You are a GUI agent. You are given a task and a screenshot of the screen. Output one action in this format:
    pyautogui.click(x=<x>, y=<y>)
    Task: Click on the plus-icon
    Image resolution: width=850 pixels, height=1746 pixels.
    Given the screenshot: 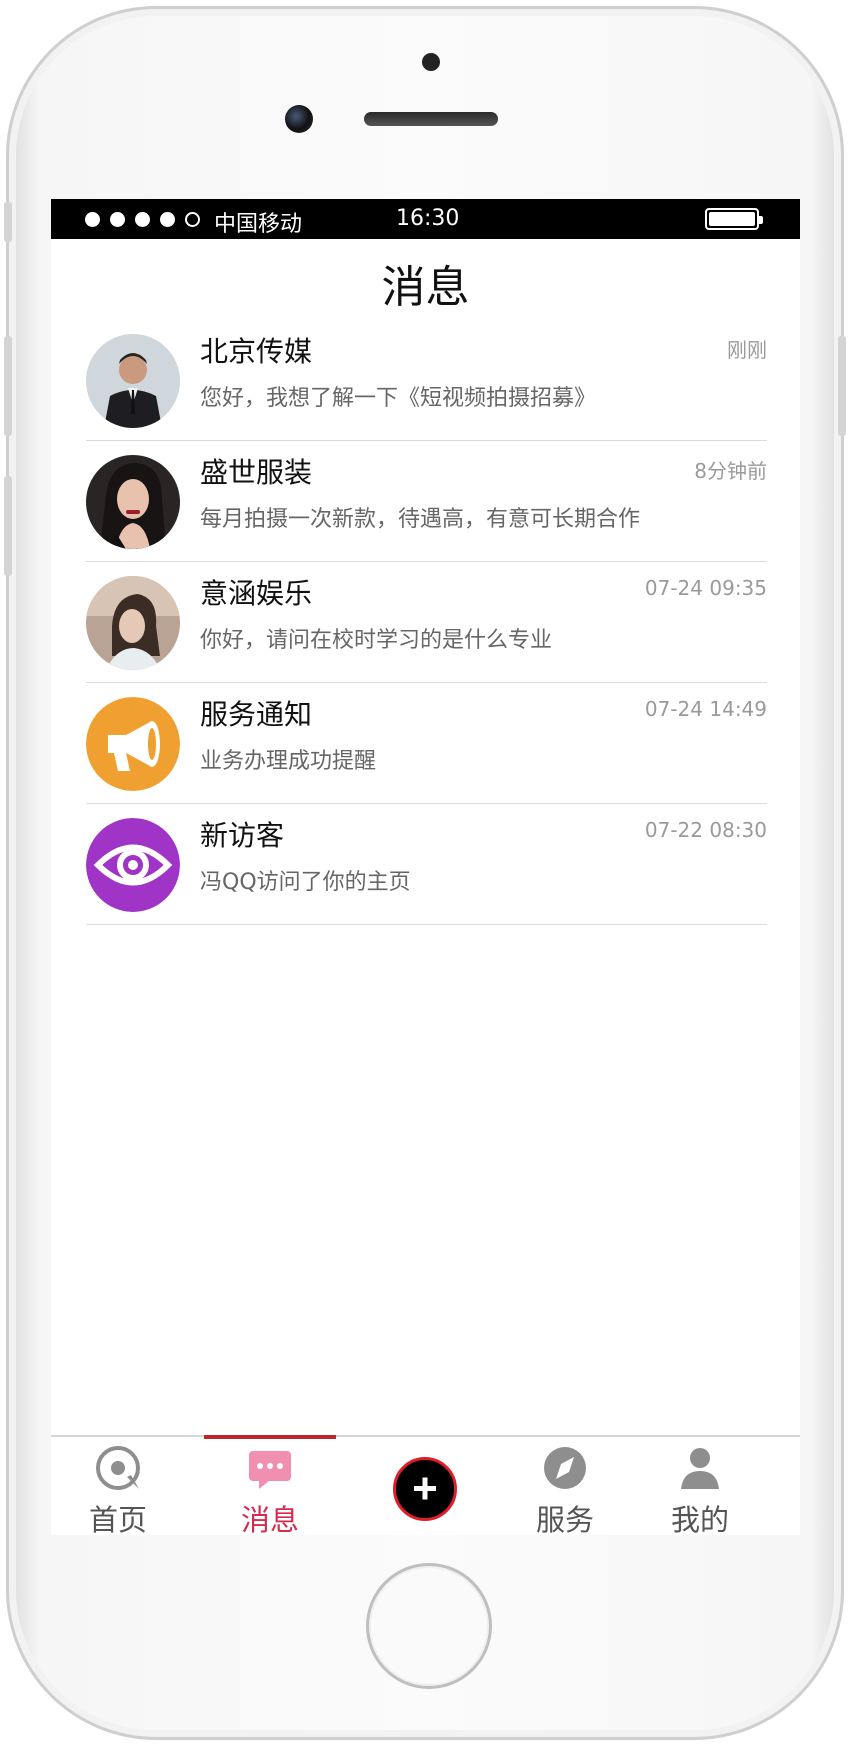 What is the action you would take?
    pyautogui.click(x=425, y=1488)
    